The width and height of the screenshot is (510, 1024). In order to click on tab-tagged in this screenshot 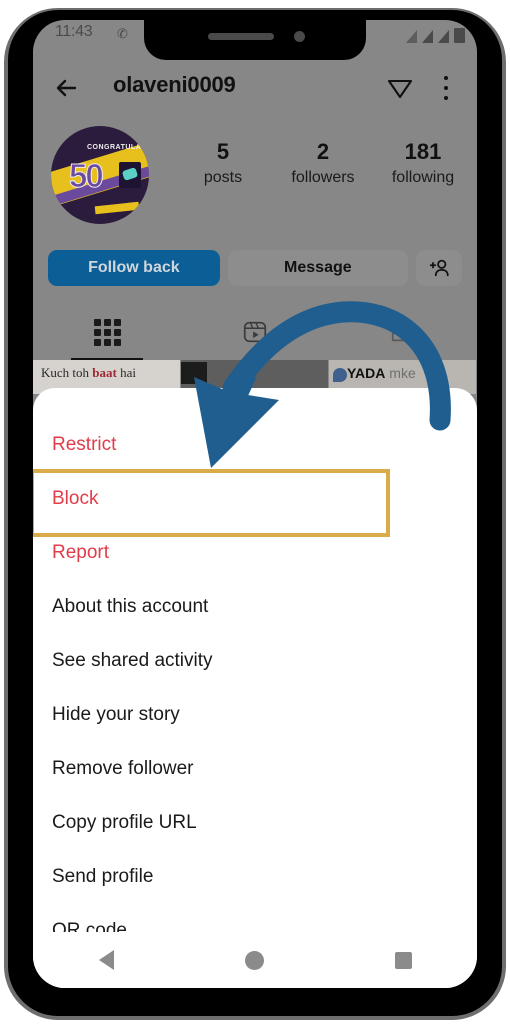, I will do `click(403, 332)`.